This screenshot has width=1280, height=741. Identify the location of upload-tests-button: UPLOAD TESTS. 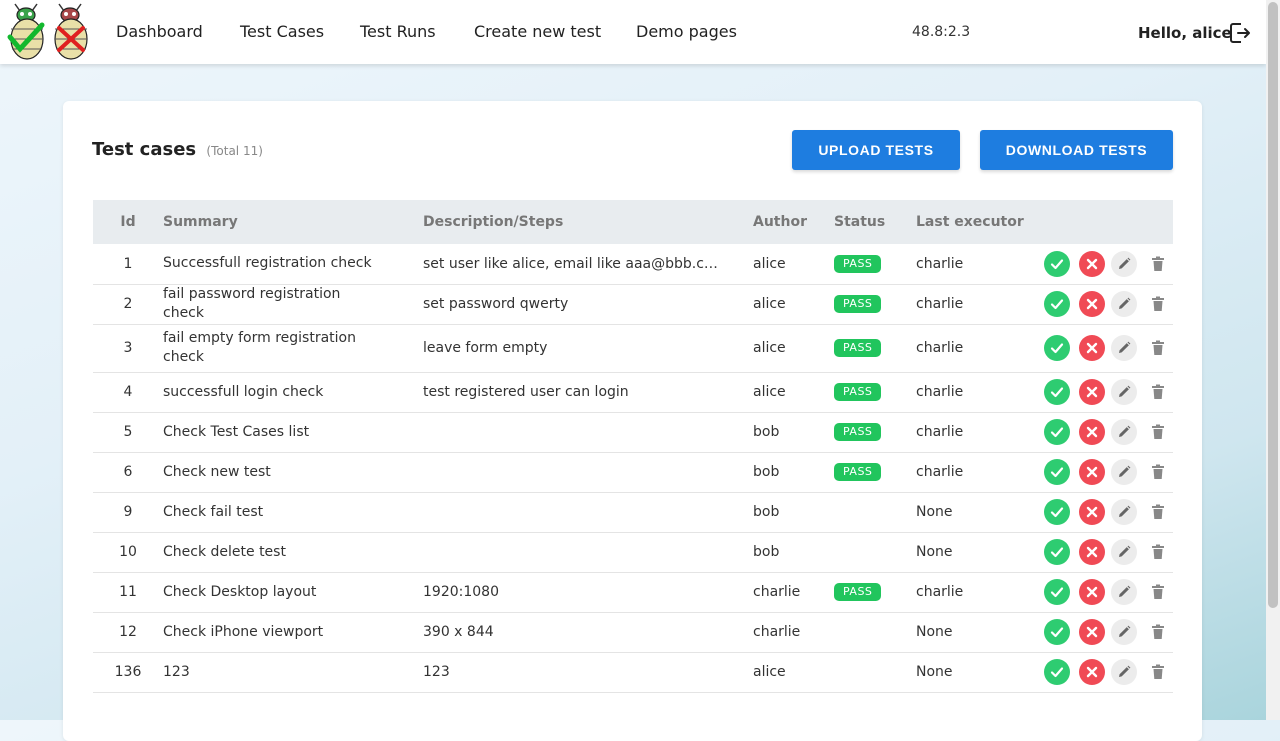
(876, 150).